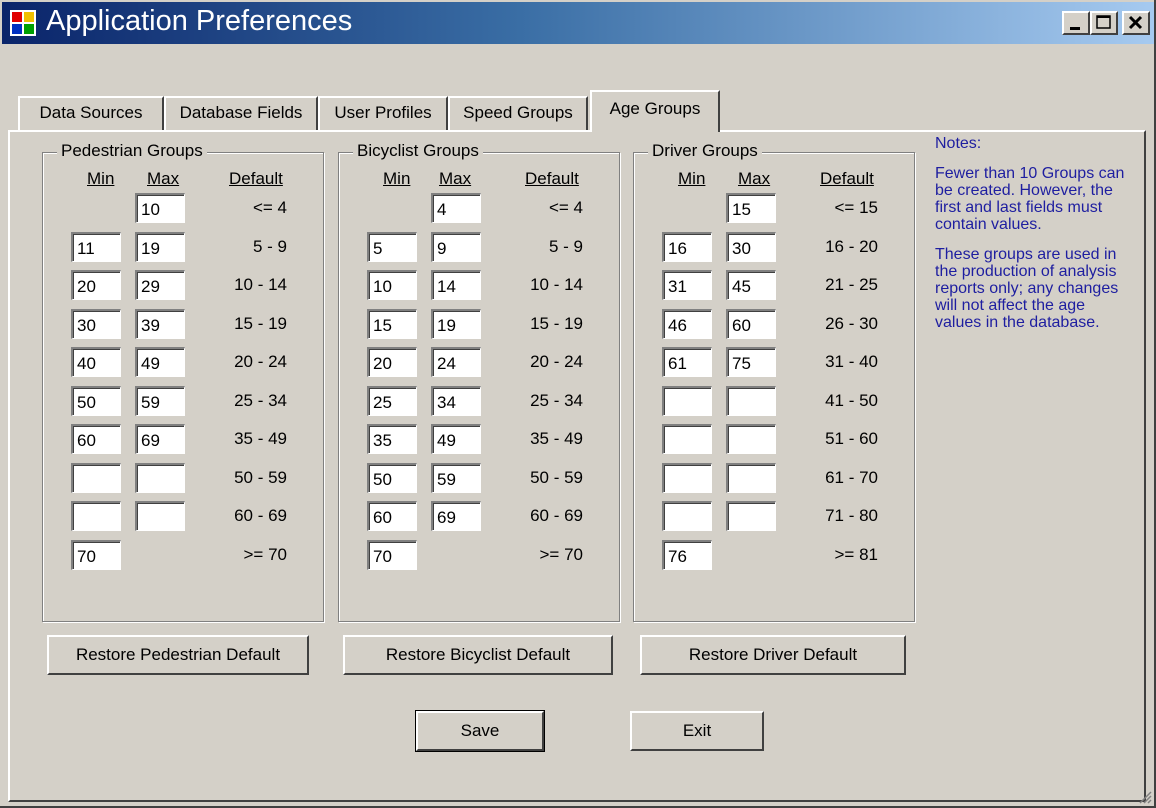  What do you see at coordinates (478, 655) in the screenshot?
I see `restore-bicyclist-default-button: Restore Bicyclist Default` at bounding box center [478, 655].